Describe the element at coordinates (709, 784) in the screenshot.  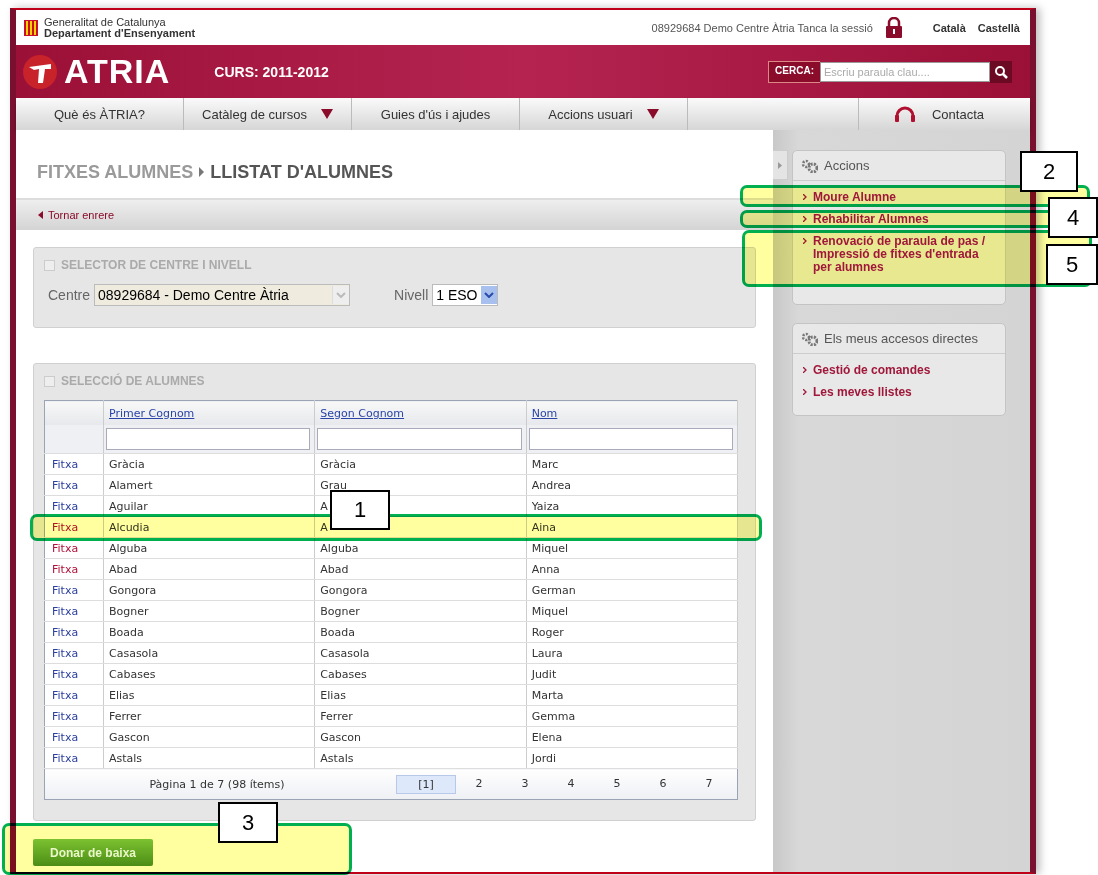
I see `page-link: 7` at that location.